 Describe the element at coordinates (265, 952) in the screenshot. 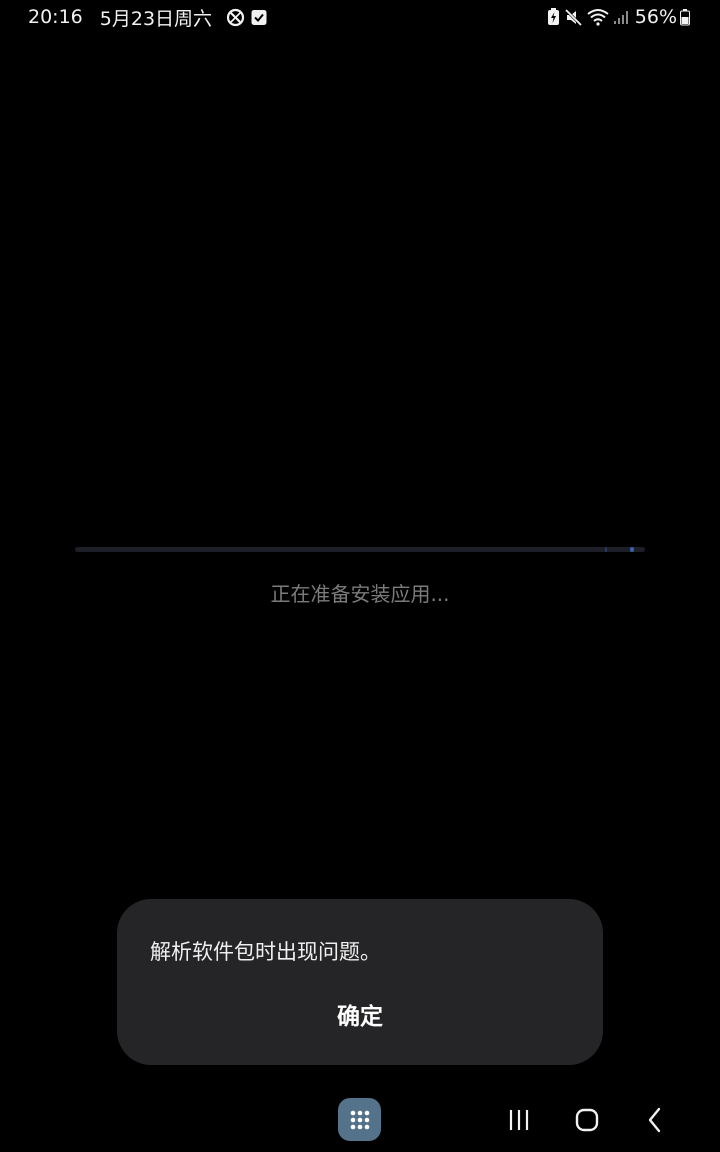

I see `dialog-message: 解析软件包时出现问题。` at that location.